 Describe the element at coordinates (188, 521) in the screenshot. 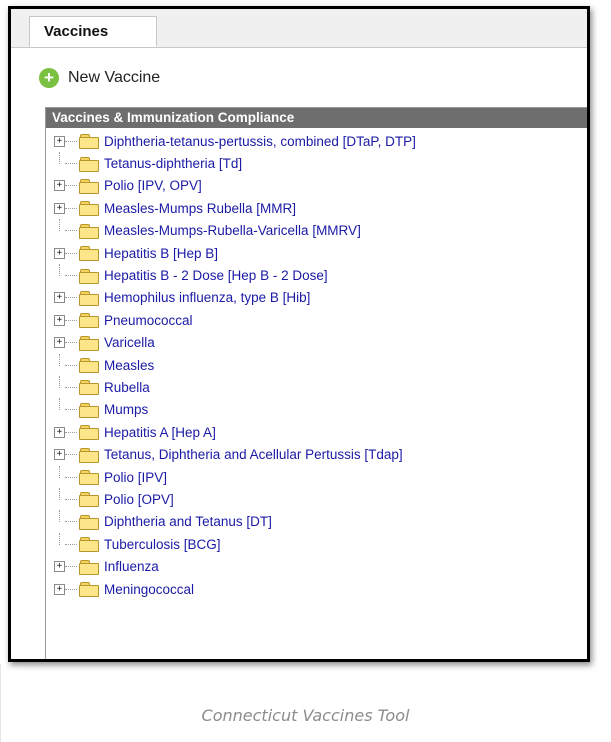

I see `tree-item-label: Diphtheria and Tetanus [DT]` at that location.